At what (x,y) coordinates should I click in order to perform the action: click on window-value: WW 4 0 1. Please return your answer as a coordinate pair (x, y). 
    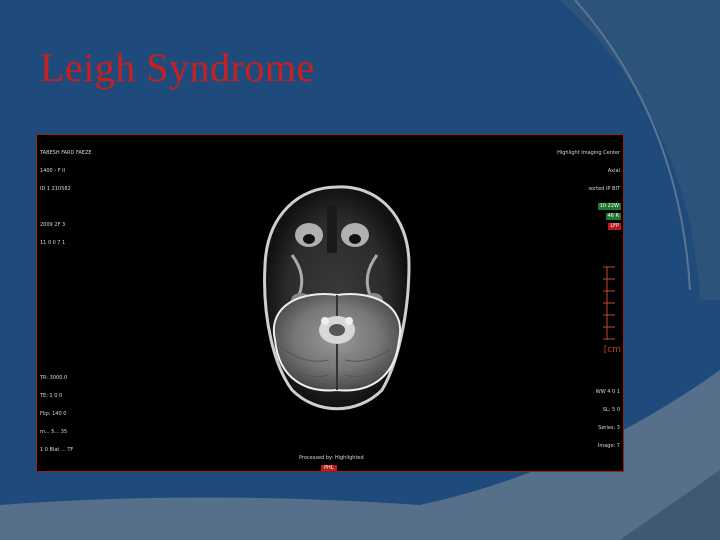
    Looking at the image, I should click on (607, 392).